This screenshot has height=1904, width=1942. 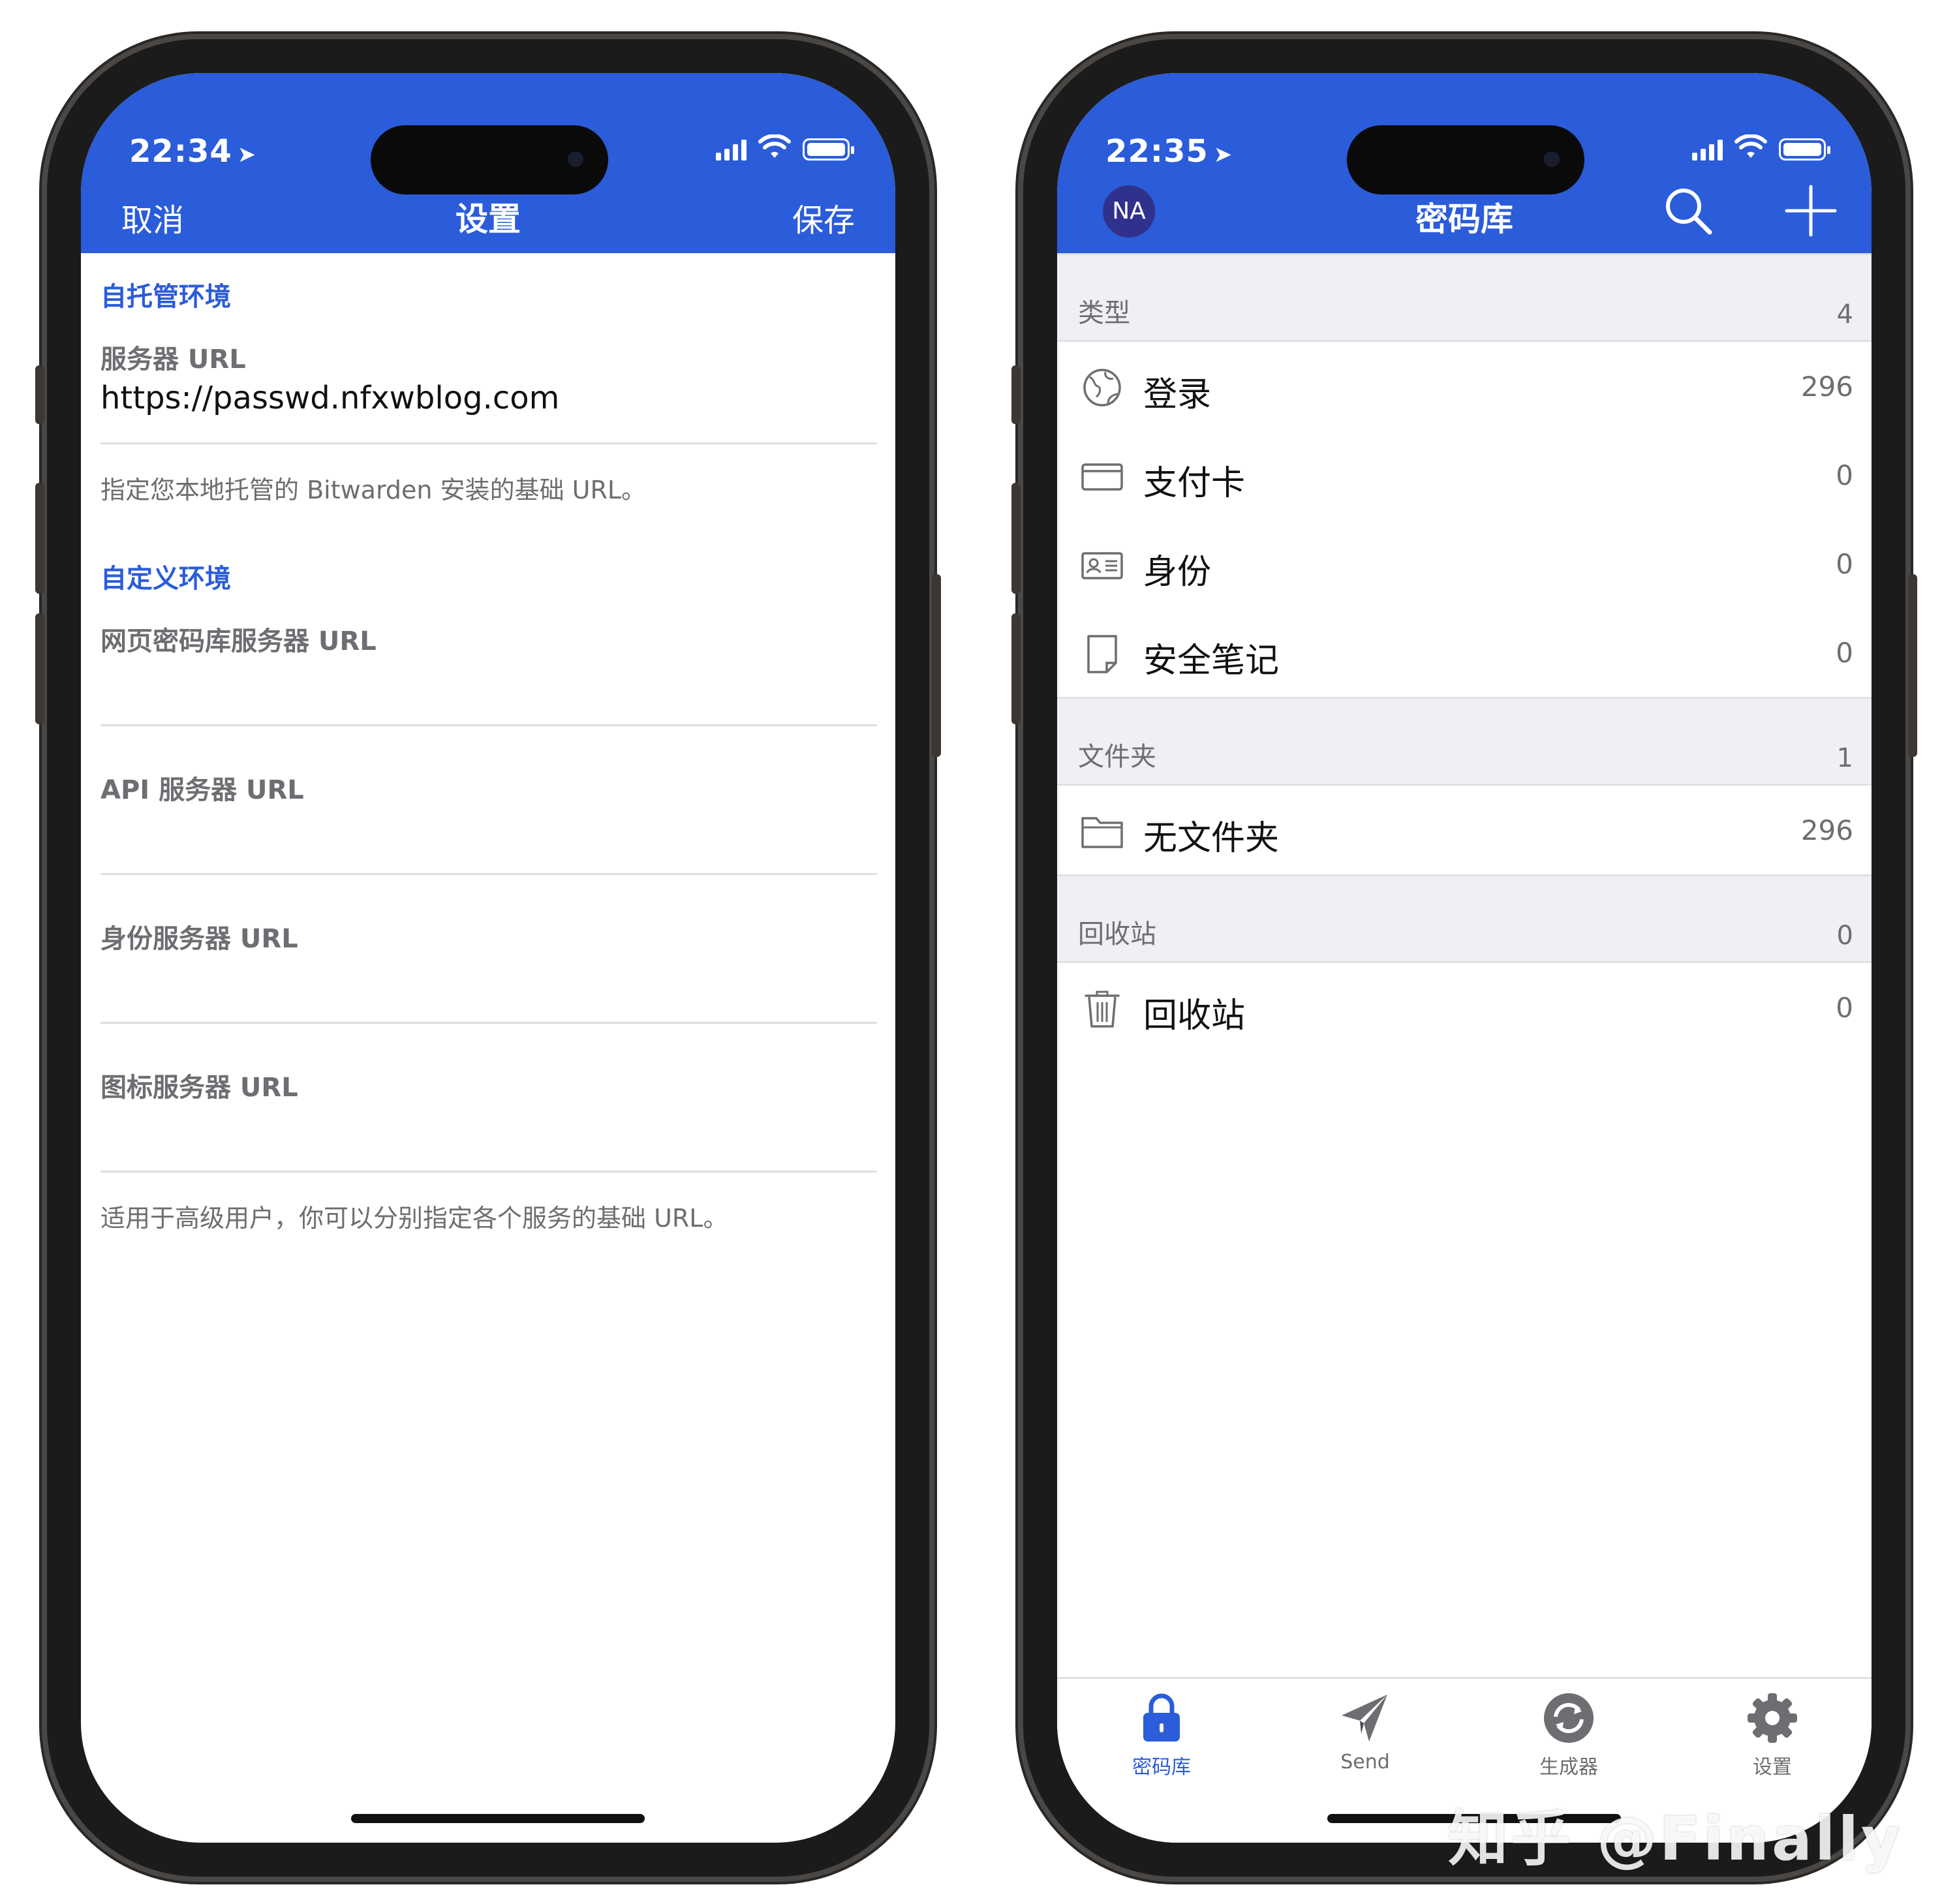 What do you see at coordinates (1675, 1839) in the screenshot?
I see `watermark: 知乎 @Finally` at bounding box center [1675, 1839].